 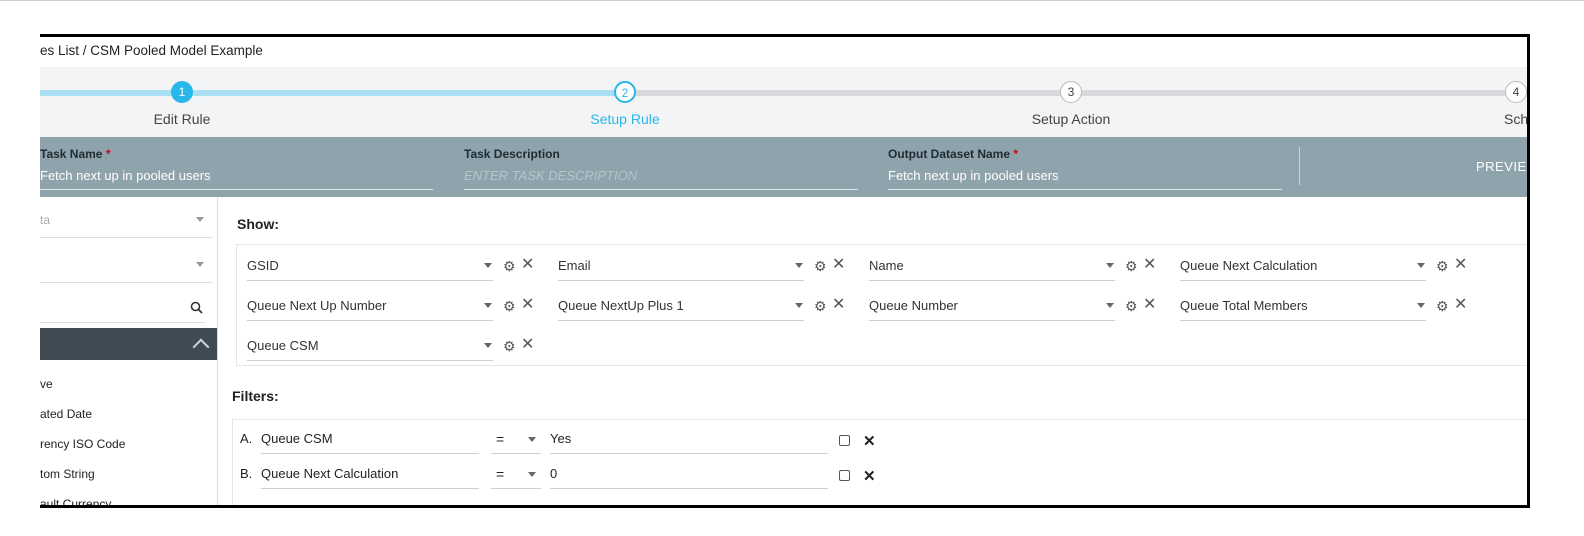 What do you see at coordinates (624, 119) in the screenshot?
I see `step-2-label: Setup Rule` at bounding box center [624, 119].